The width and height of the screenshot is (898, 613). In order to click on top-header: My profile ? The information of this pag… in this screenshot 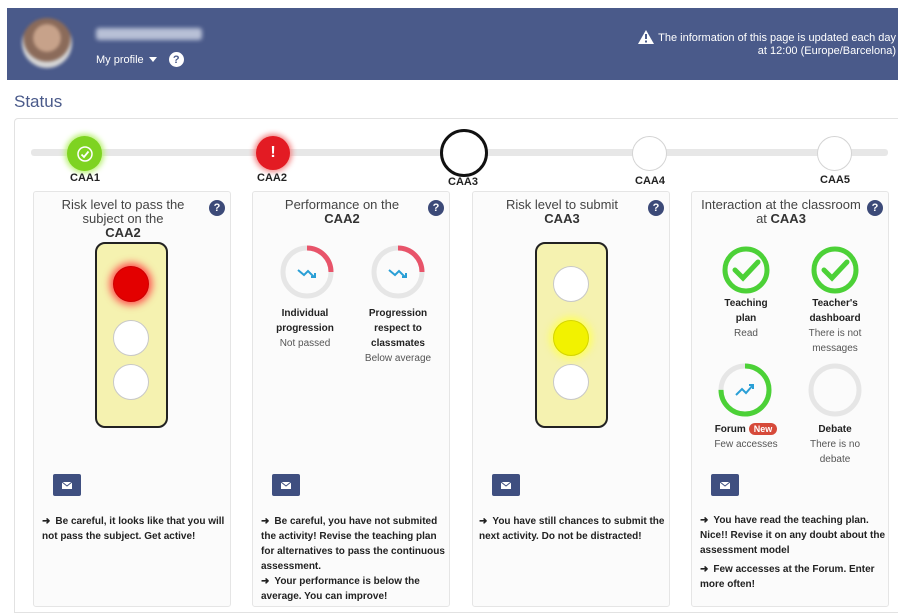, I will do `click(452, 44)`.